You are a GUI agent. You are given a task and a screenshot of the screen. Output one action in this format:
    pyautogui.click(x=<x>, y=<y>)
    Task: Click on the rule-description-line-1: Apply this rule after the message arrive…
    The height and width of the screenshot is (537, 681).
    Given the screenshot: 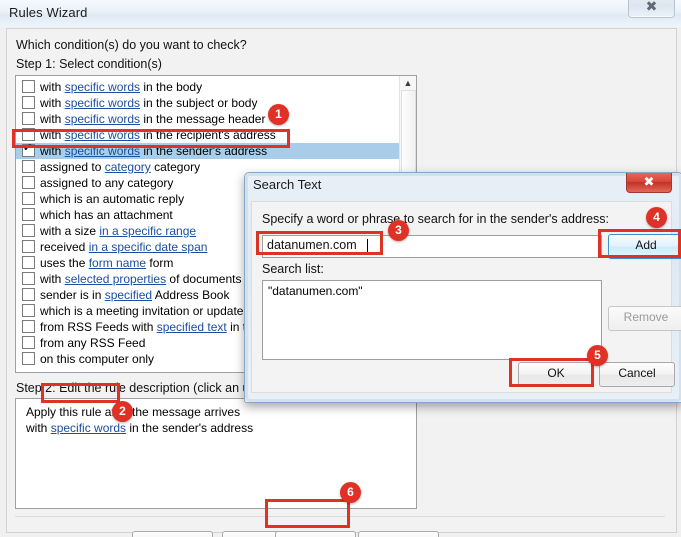 What is the action you would take?
    pyautogui.click(x=133, y=412)
    